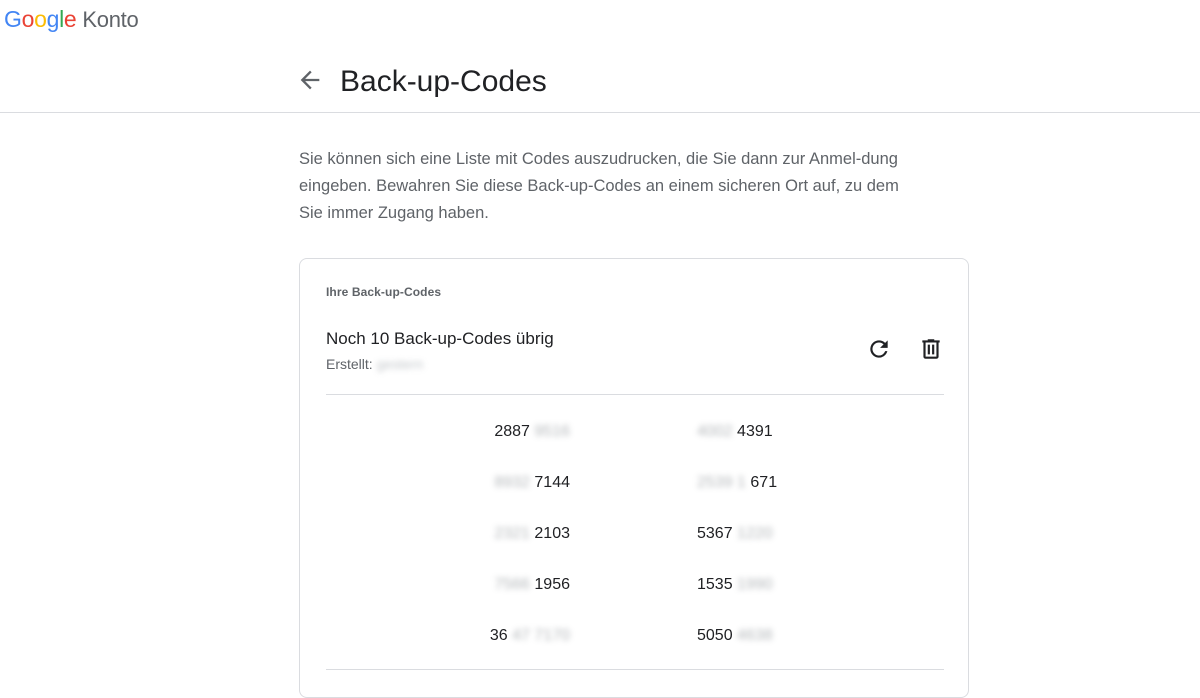 This screenshot has width=1200, height=698. Describe the element at coordinates (715, 635) in the screenshot. I see `code-visible-part: 5050` at that location.